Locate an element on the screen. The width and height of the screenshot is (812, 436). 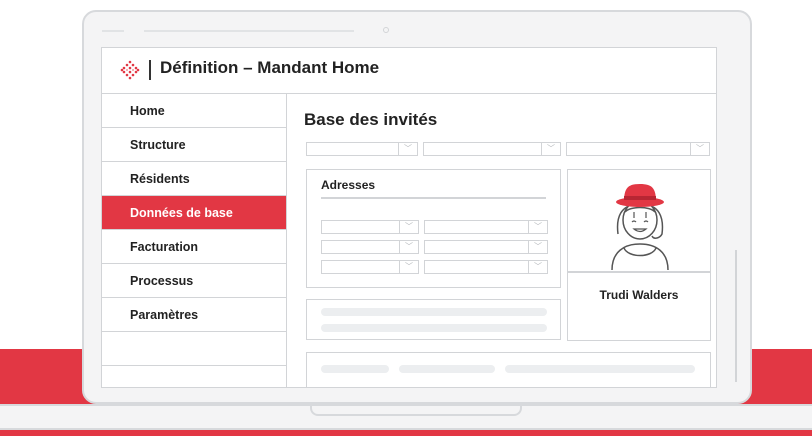
address-select-6: ﹀ is located at coordinates (486, 267).